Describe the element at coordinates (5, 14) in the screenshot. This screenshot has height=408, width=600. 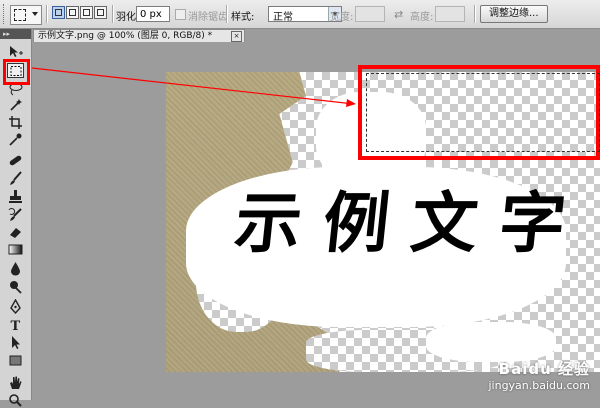
I see `options-bar-grip` at that location.